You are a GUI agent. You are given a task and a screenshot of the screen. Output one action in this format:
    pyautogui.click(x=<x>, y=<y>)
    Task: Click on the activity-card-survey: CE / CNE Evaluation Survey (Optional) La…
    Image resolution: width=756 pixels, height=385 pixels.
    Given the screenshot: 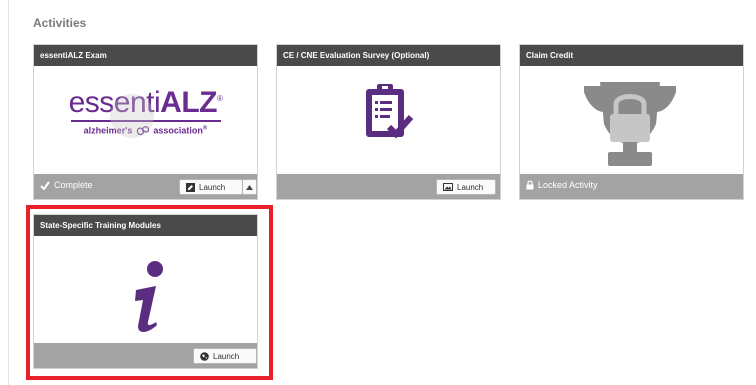 What is the action you would take?
    pyautogui.click(x=388, y=122)
    